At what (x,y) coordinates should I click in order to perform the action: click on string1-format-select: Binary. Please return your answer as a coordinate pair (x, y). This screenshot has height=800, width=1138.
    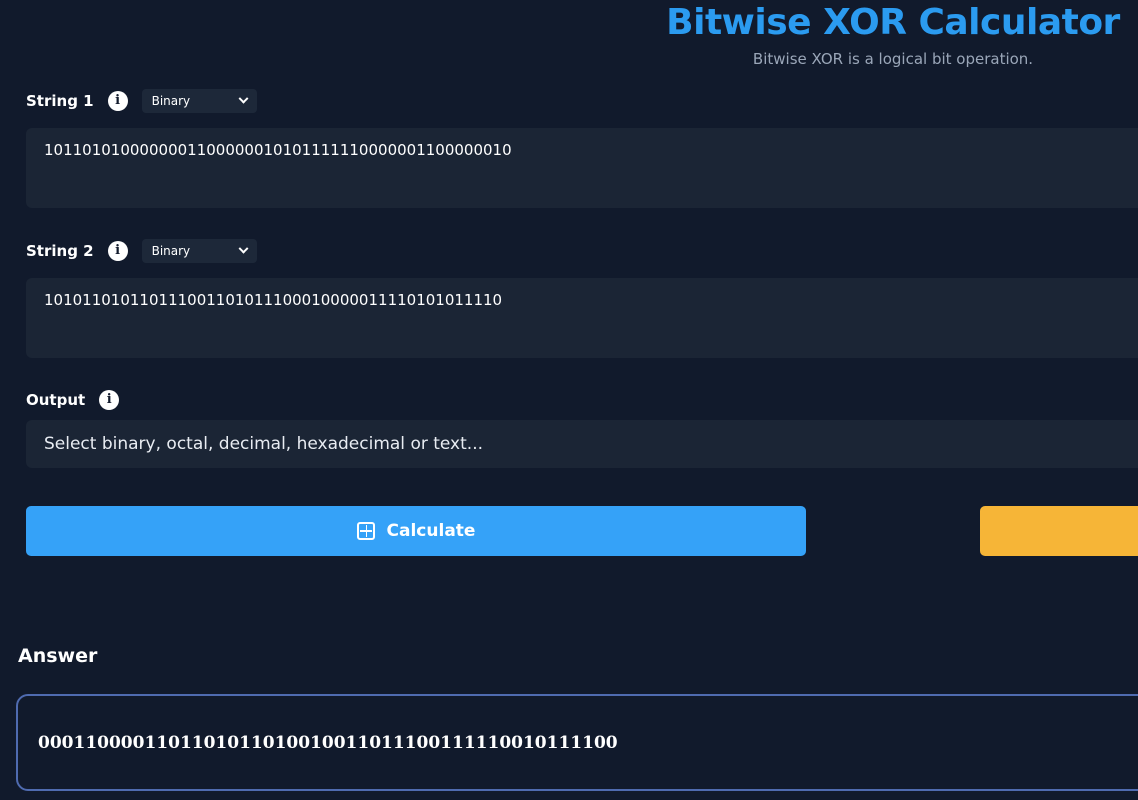
    Looking at the image, I should click on (199, 101).